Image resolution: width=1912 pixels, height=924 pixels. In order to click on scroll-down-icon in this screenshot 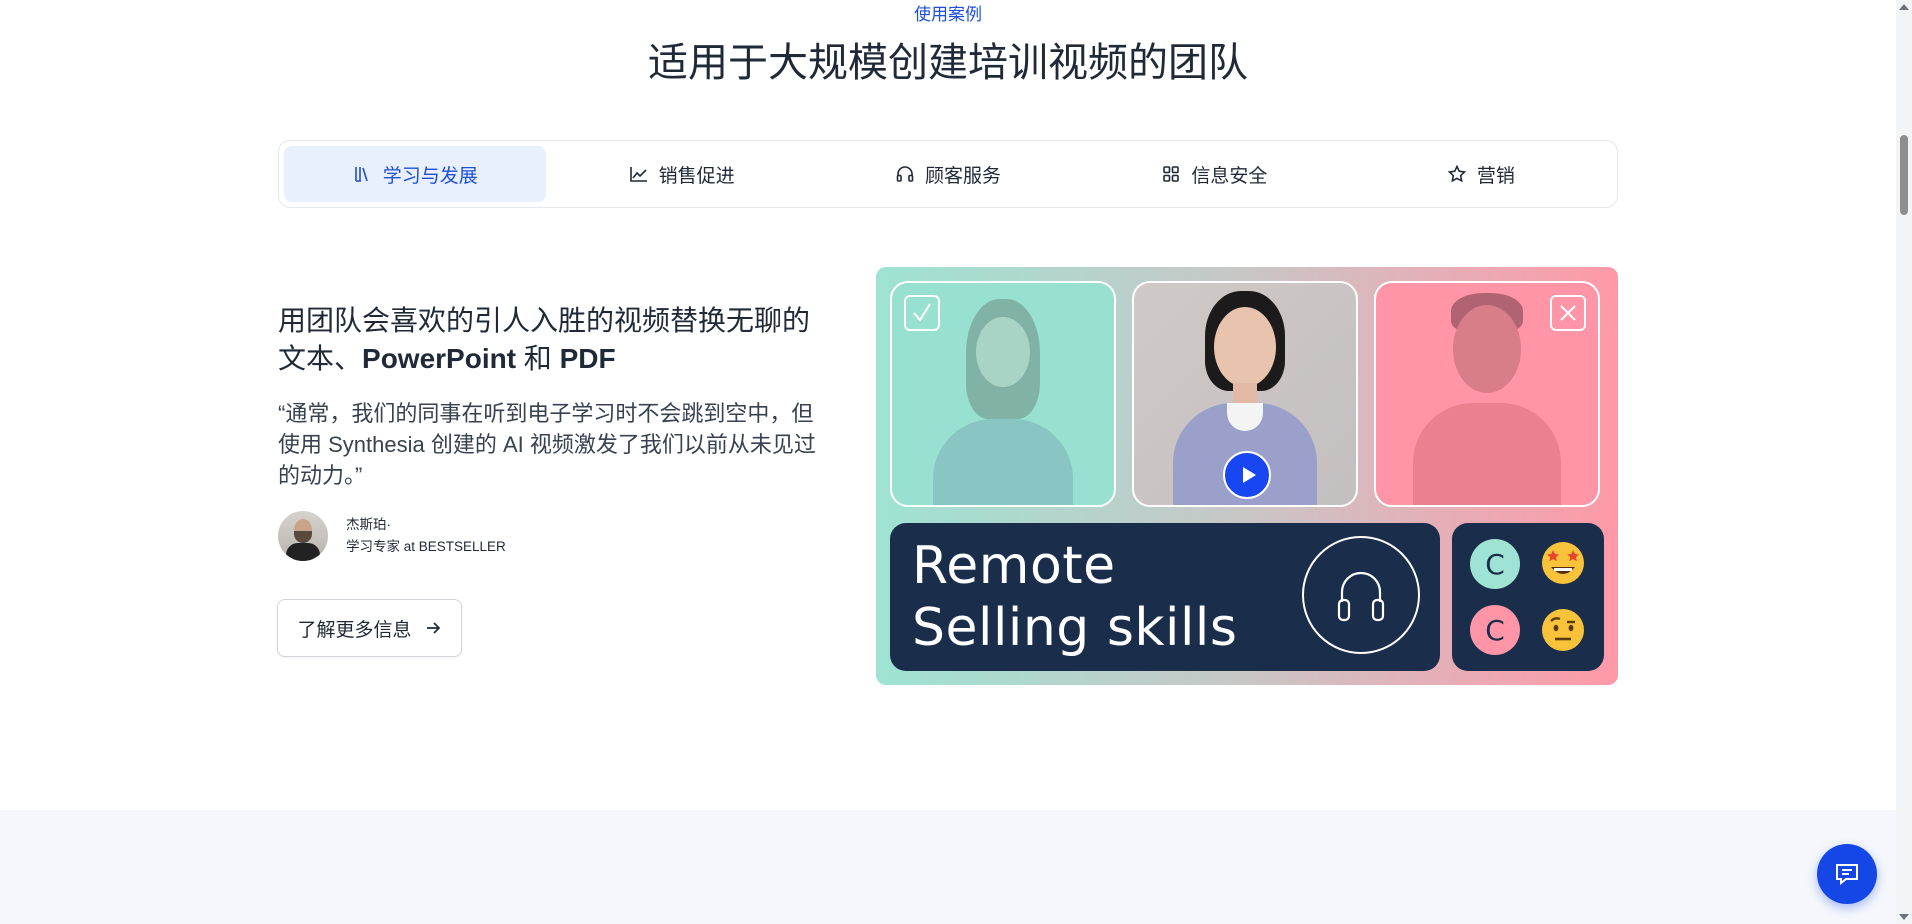, I will do `click(1904, 917)`.